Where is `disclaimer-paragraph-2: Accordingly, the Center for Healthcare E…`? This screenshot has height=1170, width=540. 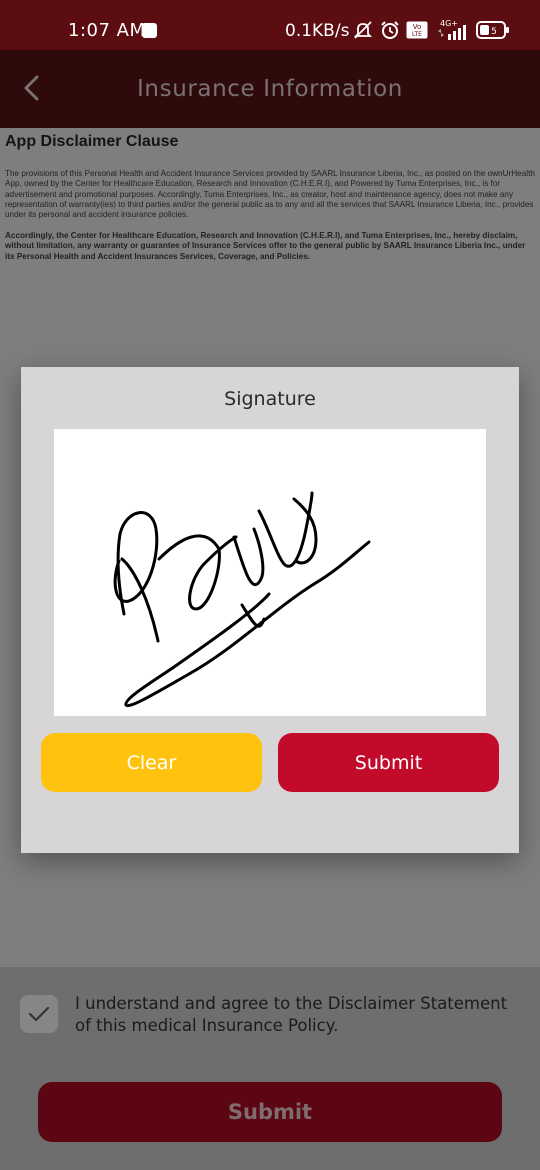
disclaimer-paragraph-2: Accordingly, the Center for Healthcare E… is located at coordinates (265, 246).